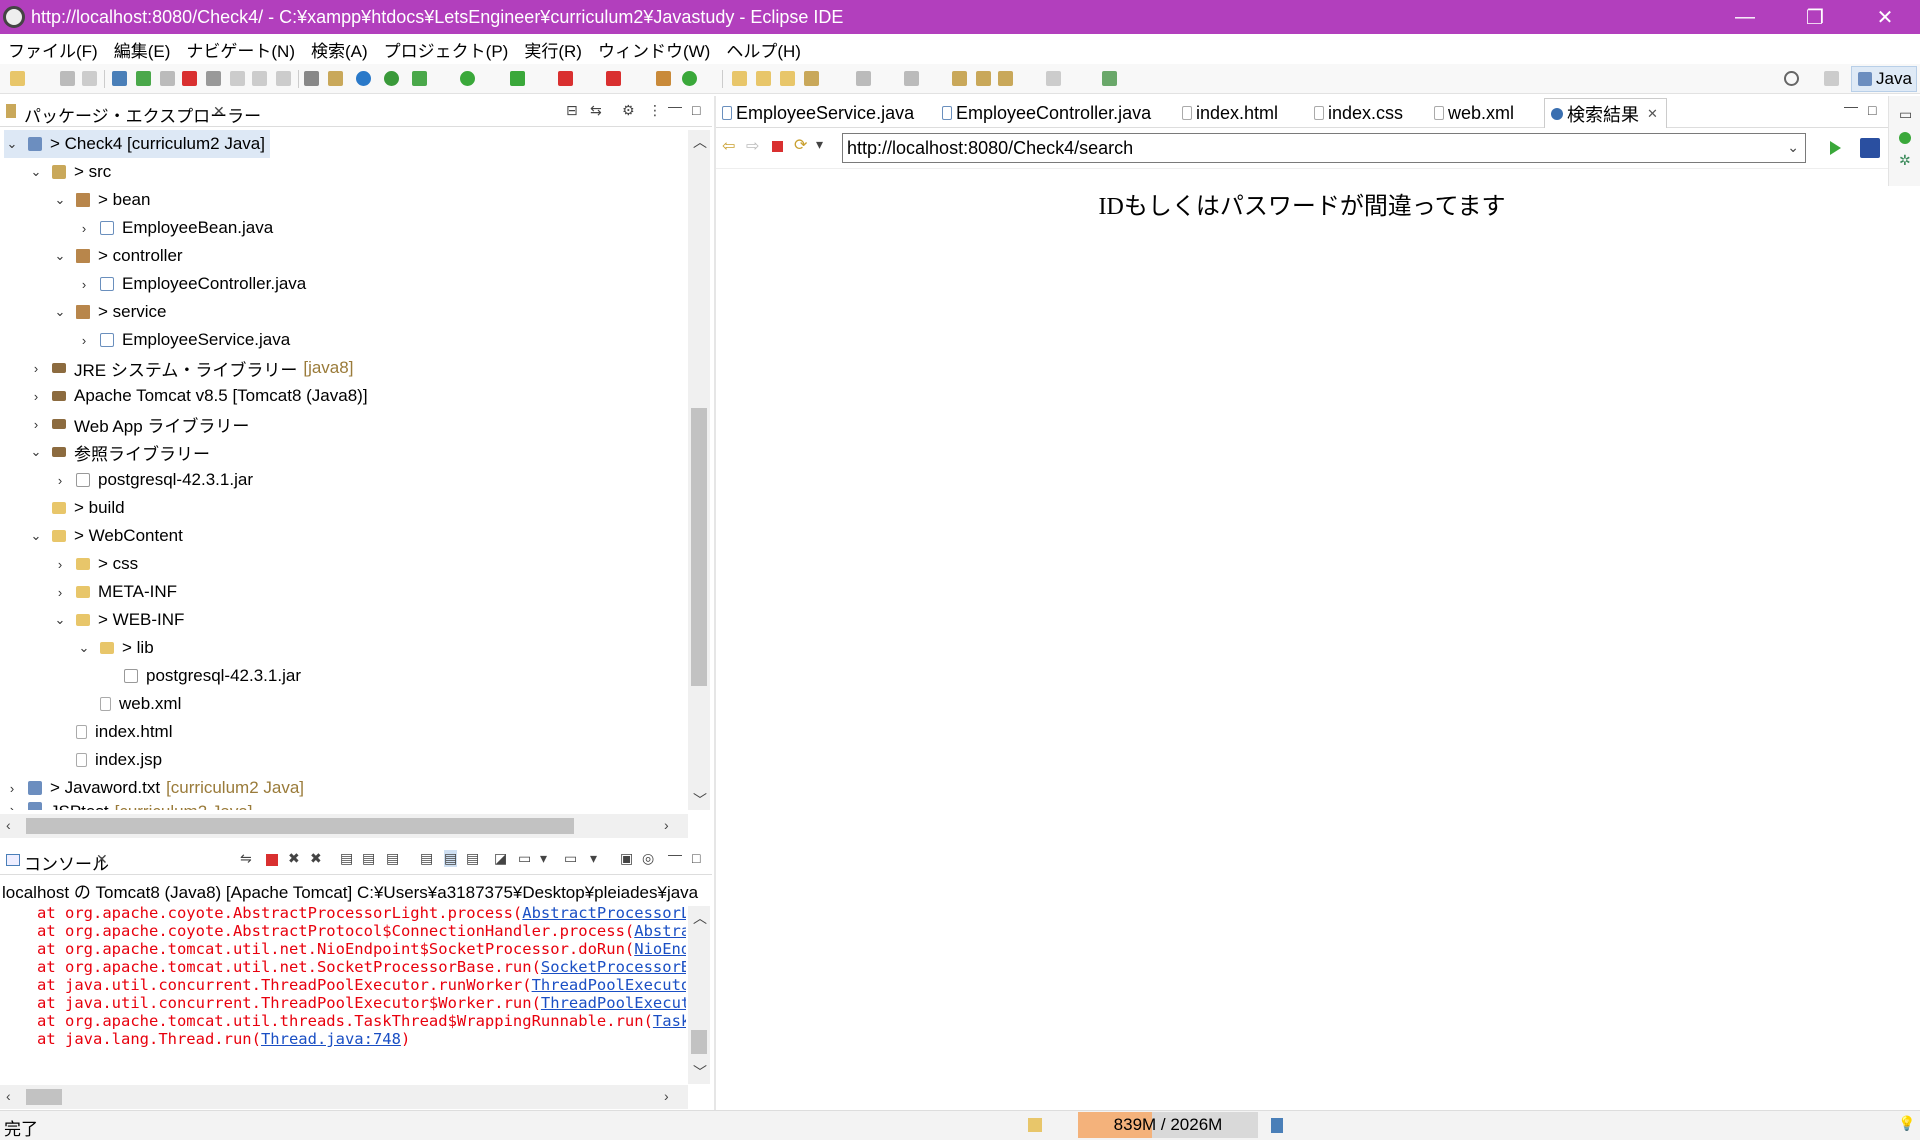  What do you see at coordinates (191, 284) in the screenshot?
I see `tree-item-employeecontroller: › EmployeeController.java` at bounding box center [191, 284].